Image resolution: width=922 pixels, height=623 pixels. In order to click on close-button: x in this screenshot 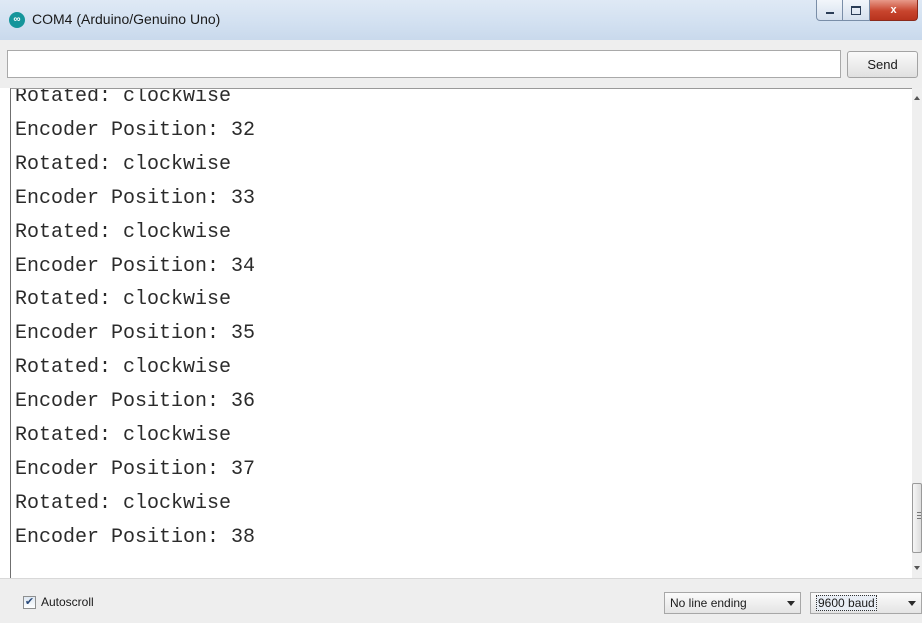, I will do `click(894, 10)`.